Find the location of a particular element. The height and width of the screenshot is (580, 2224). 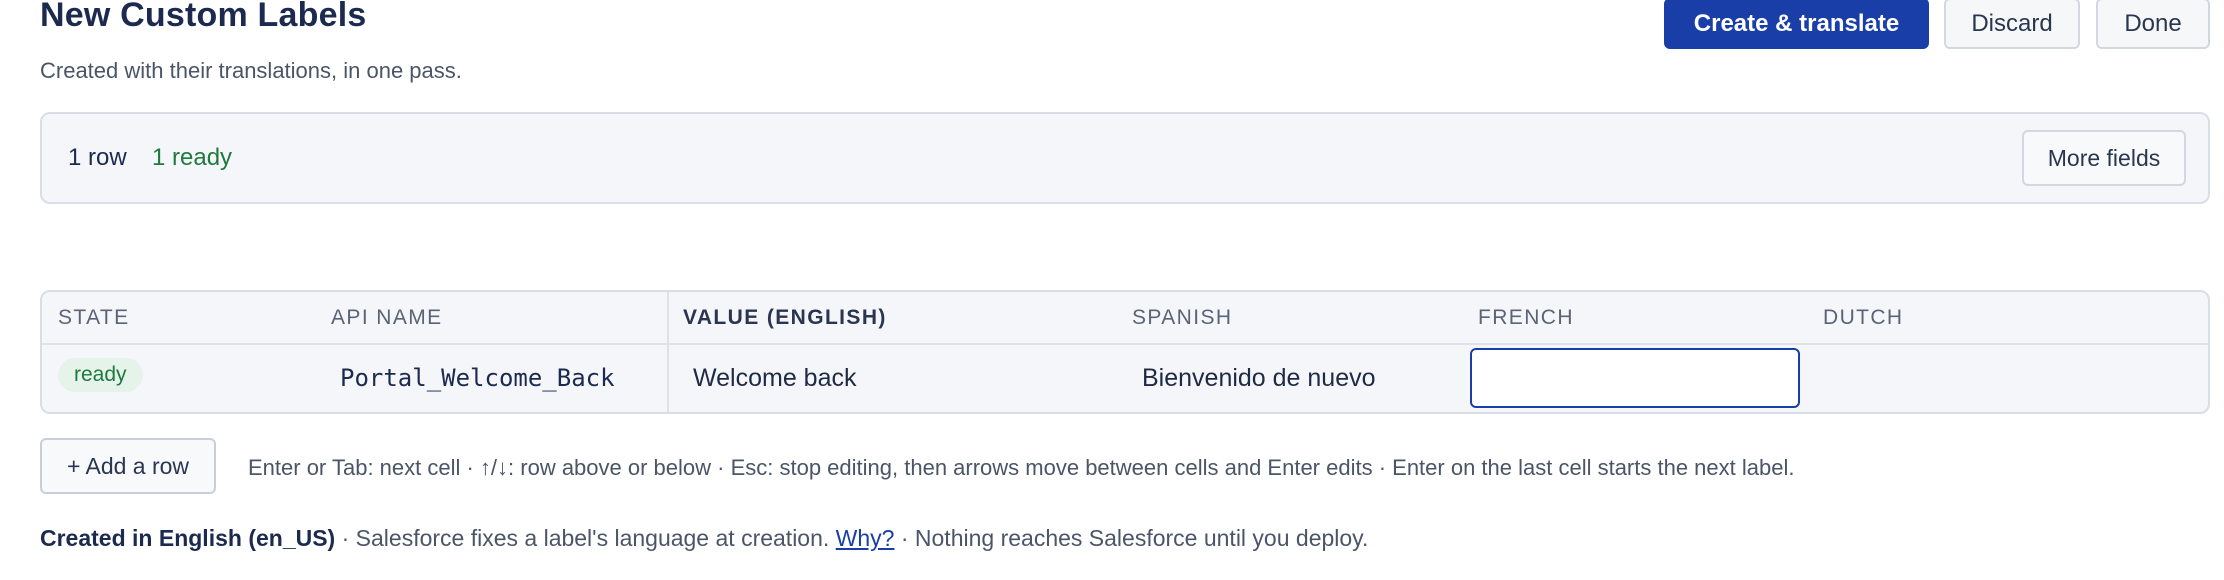

column-header-spanish: SPANISH is located at coordinates (1182, 317).